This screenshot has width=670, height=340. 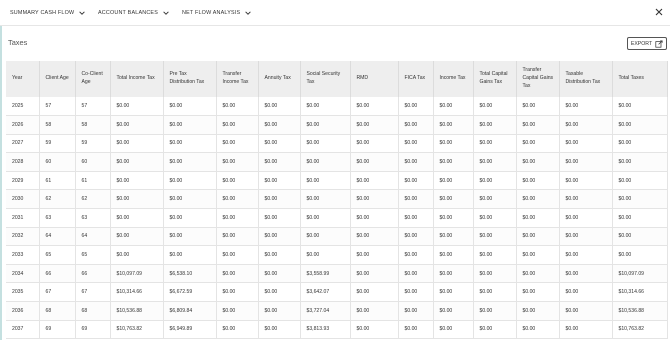 What do you see at coordinates (23, 79) in the screenshot?
I see `column-header: Year` at bounding box center [23, 79].